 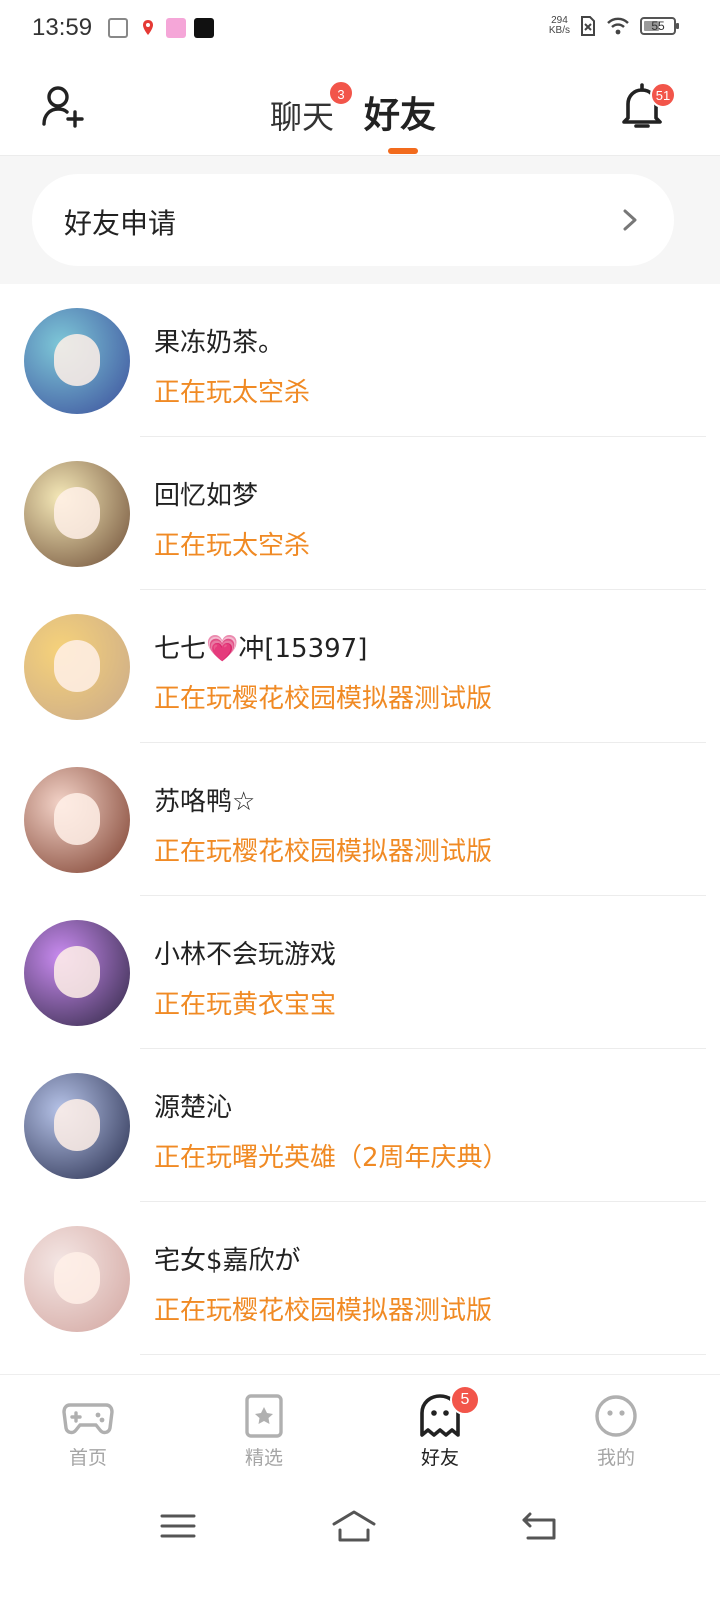 What do you see at coordinates (663, 95) in the screenshot?
I see `notification-badge: 51` at bounding box center [663, 95].